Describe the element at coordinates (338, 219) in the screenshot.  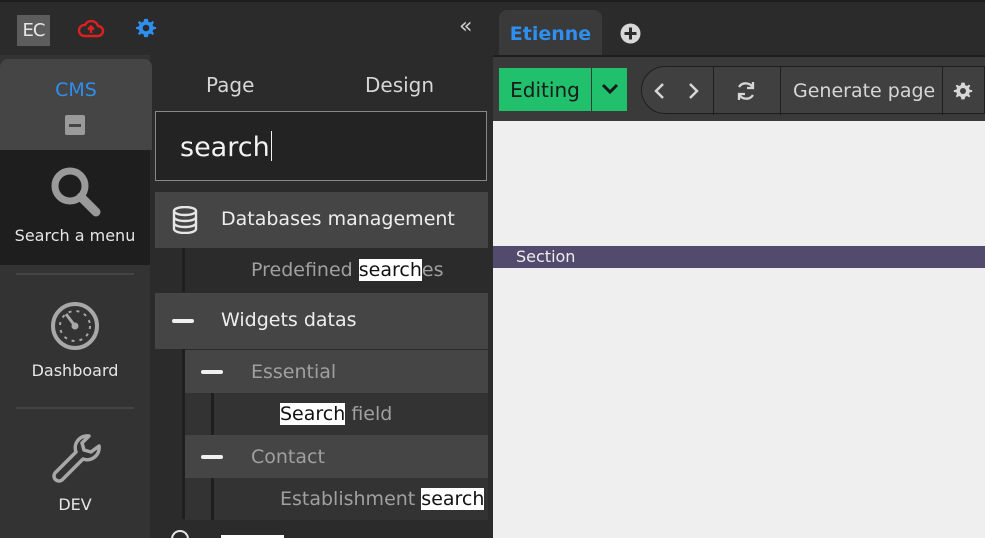
I see `menu-item-label: Databases management` at that location.